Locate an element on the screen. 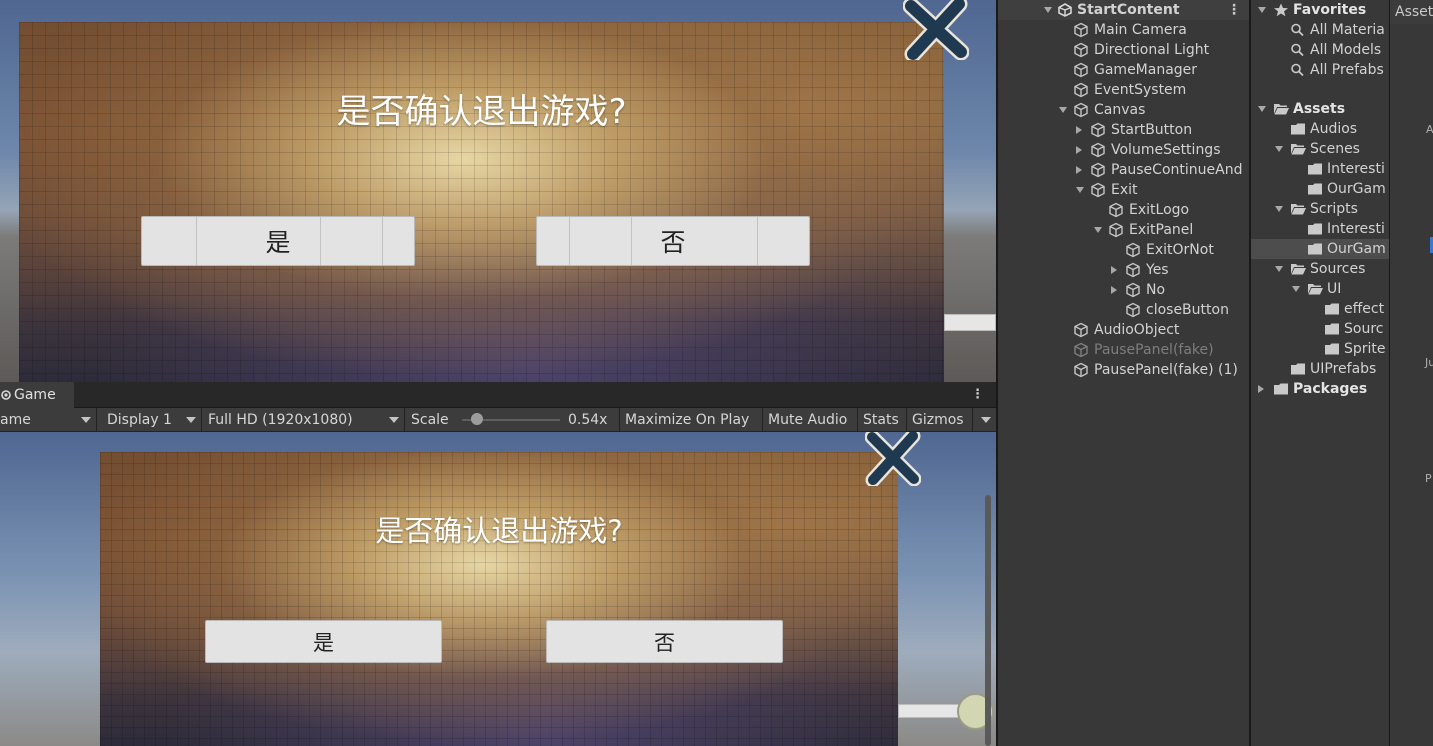 The image size is (1433, 746). hierarchy-item-start-button: StartButton is located at coordinates (1134, 130).